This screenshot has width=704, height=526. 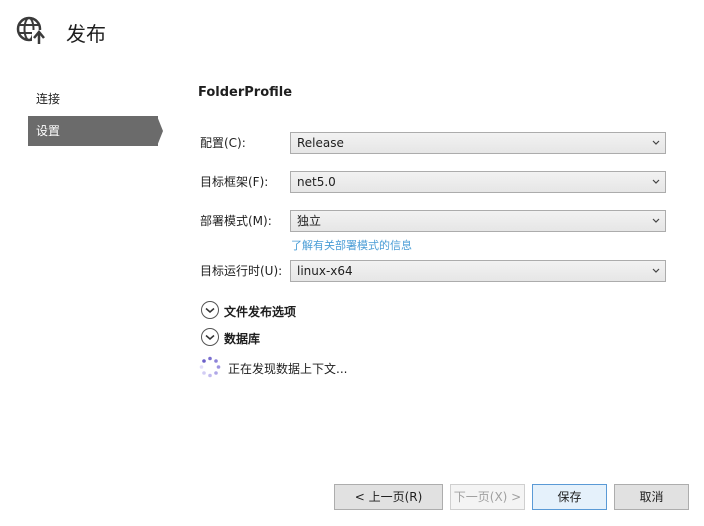 What do you see at coordinates (223, 143) in the screenshot?
I see `configuration-label: 配置(C):` at bounding box center [223, 143].